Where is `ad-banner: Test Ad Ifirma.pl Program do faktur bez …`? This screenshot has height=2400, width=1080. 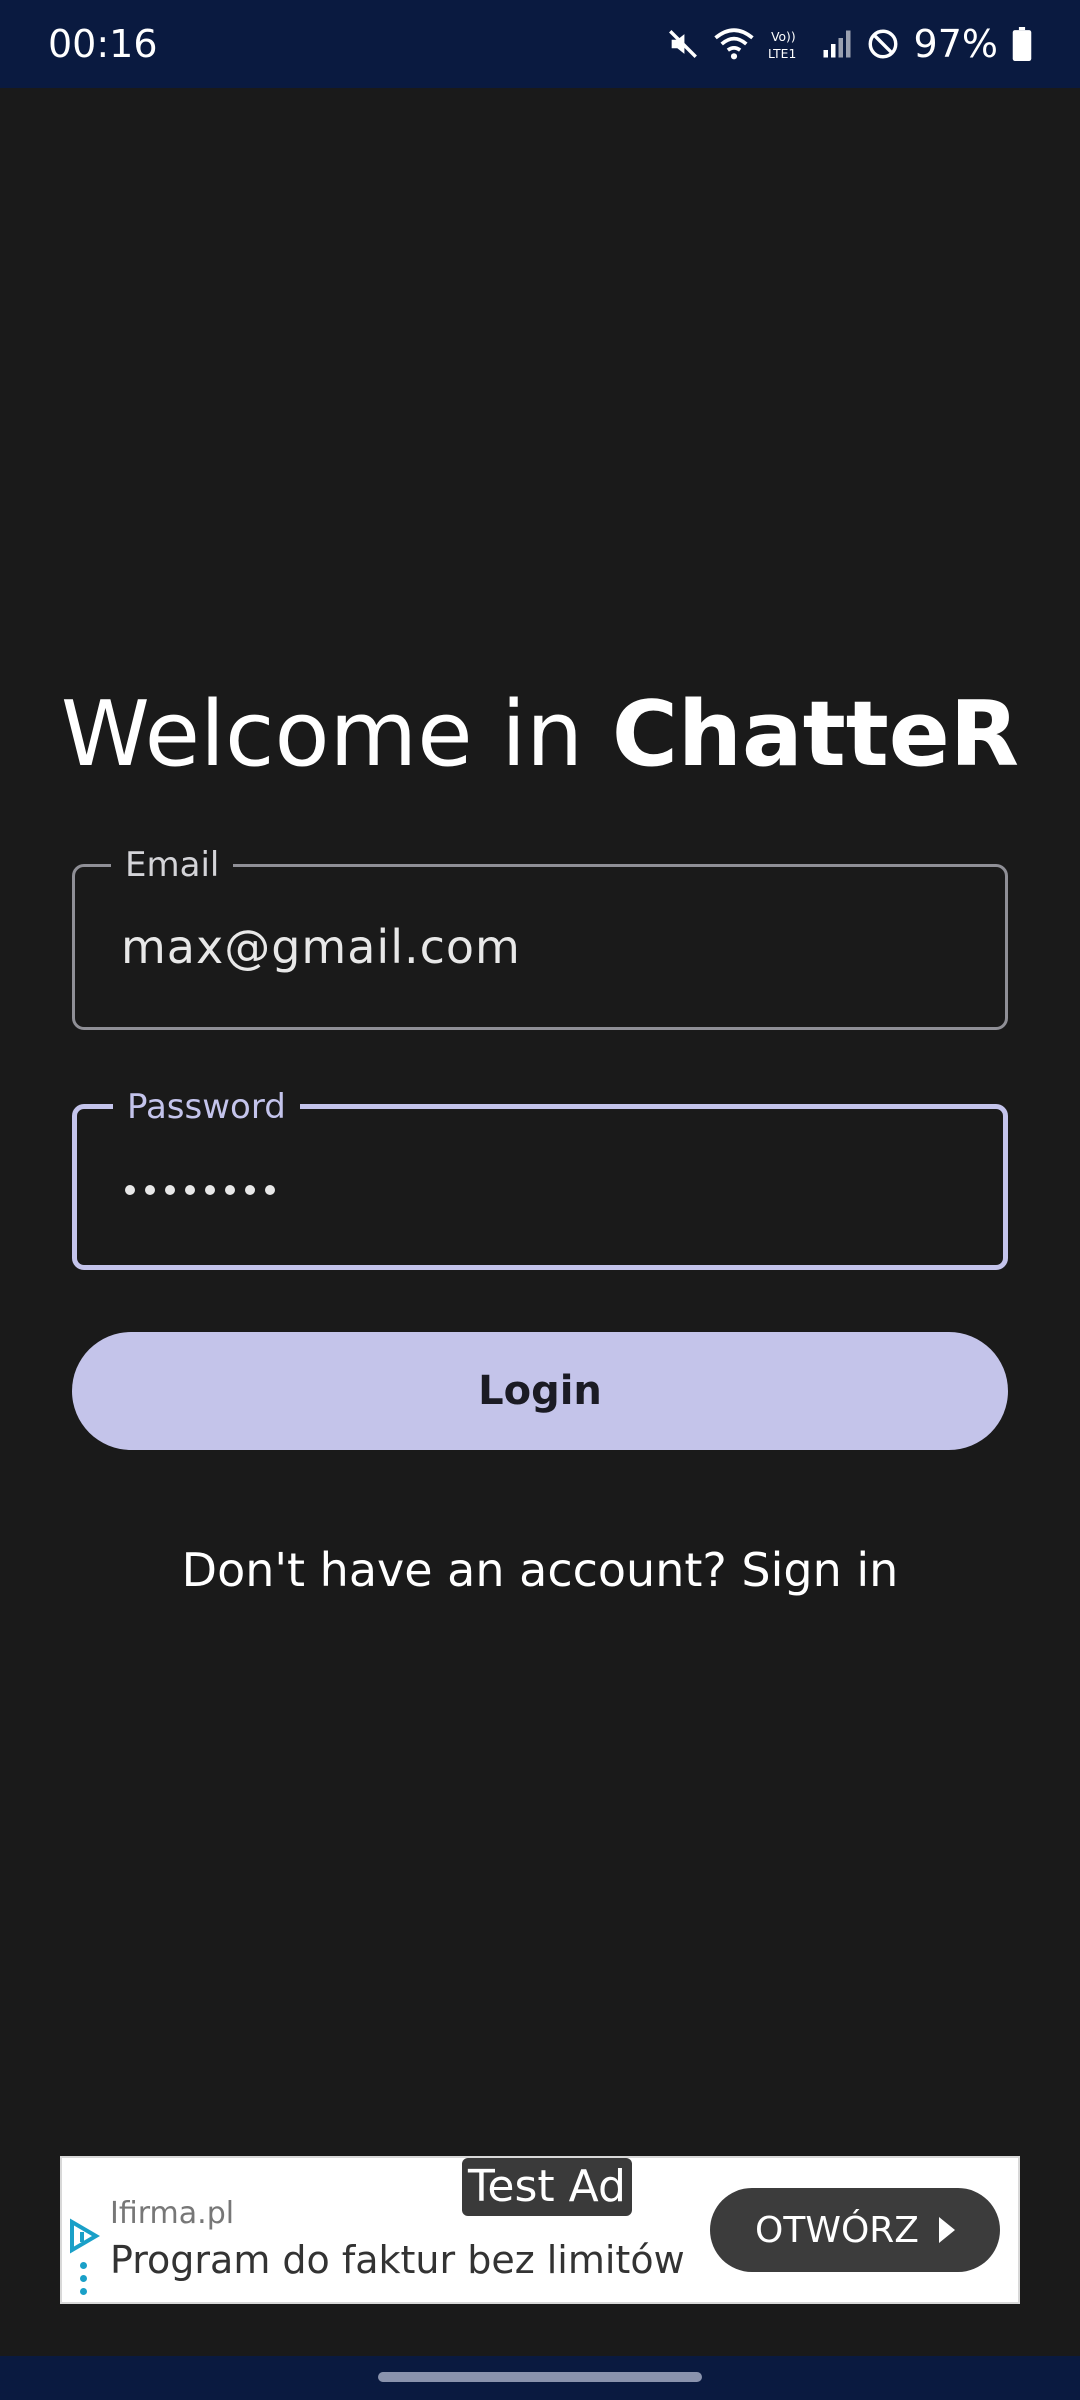
ad-banner: Test Ad Ifirma.pl Program do faktur bez … is located at coordinates (540, 2230).